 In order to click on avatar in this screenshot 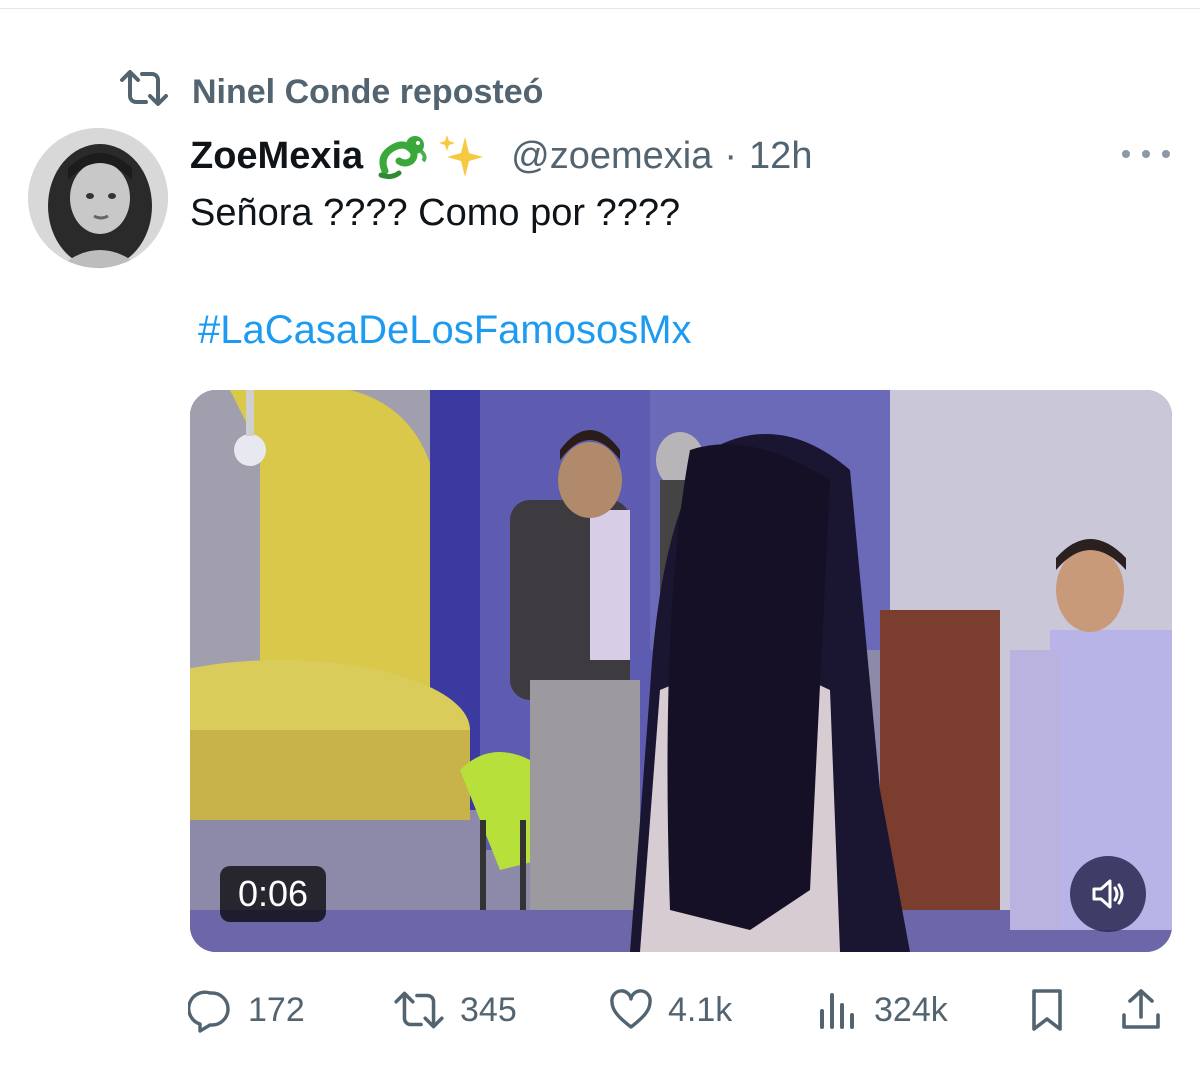, I will do `click(98, 198)`.